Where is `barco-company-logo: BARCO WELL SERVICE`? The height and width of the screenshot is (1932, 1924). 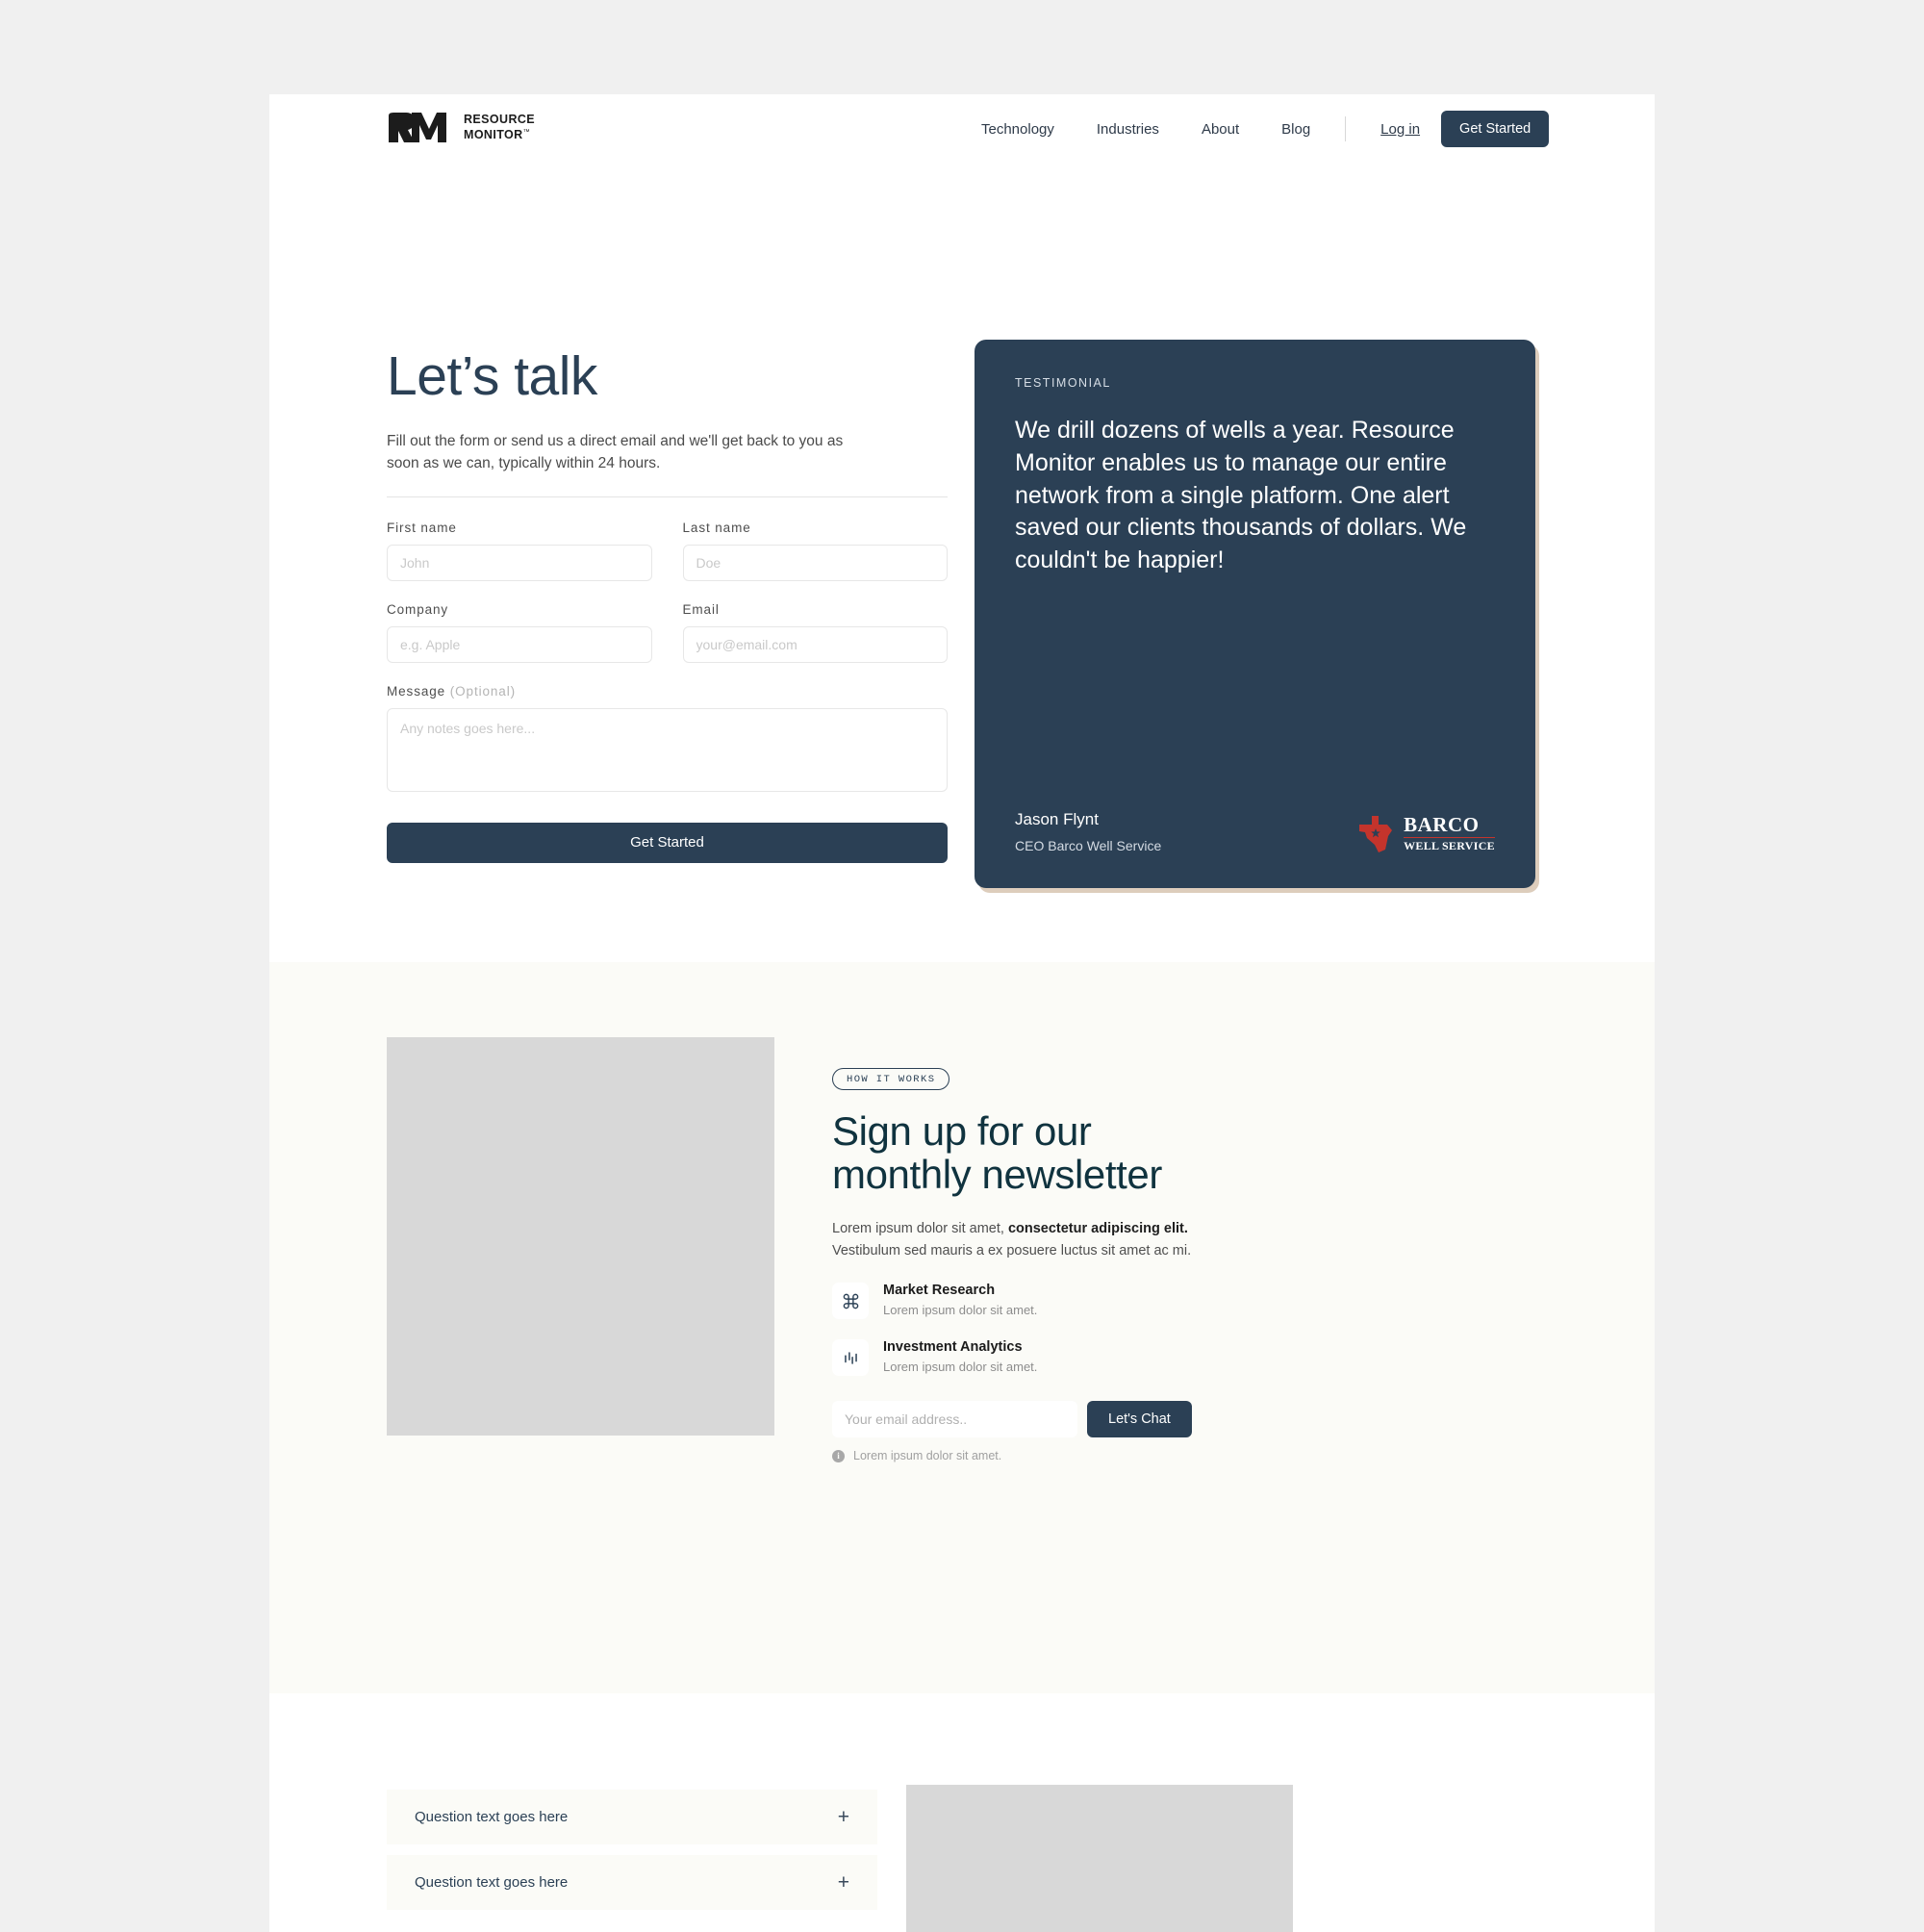 barco-company-logo: BARCO WELL SERVICE is located at coordinates (1425, 833).